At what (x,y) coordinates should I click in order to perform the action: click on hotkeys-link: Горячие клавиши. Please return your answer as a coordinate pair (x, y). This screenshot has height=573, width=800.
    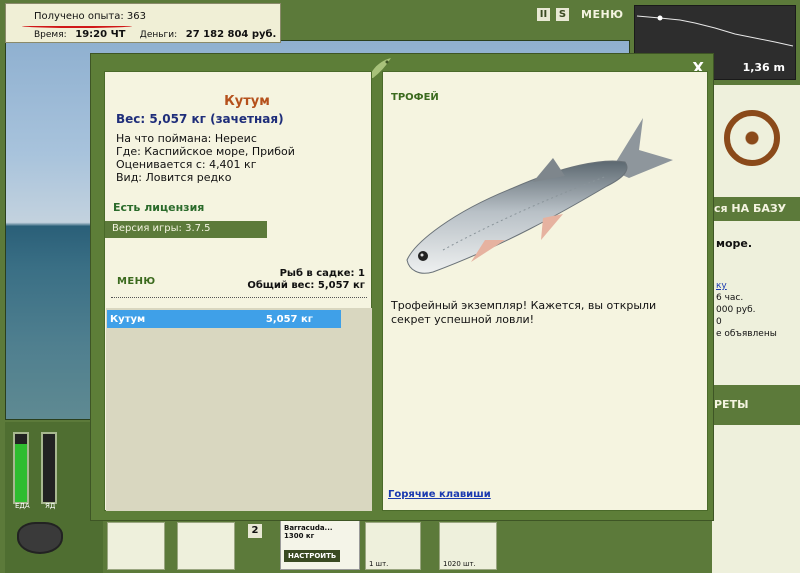
    Looking at the image, I should click on (439, 494).